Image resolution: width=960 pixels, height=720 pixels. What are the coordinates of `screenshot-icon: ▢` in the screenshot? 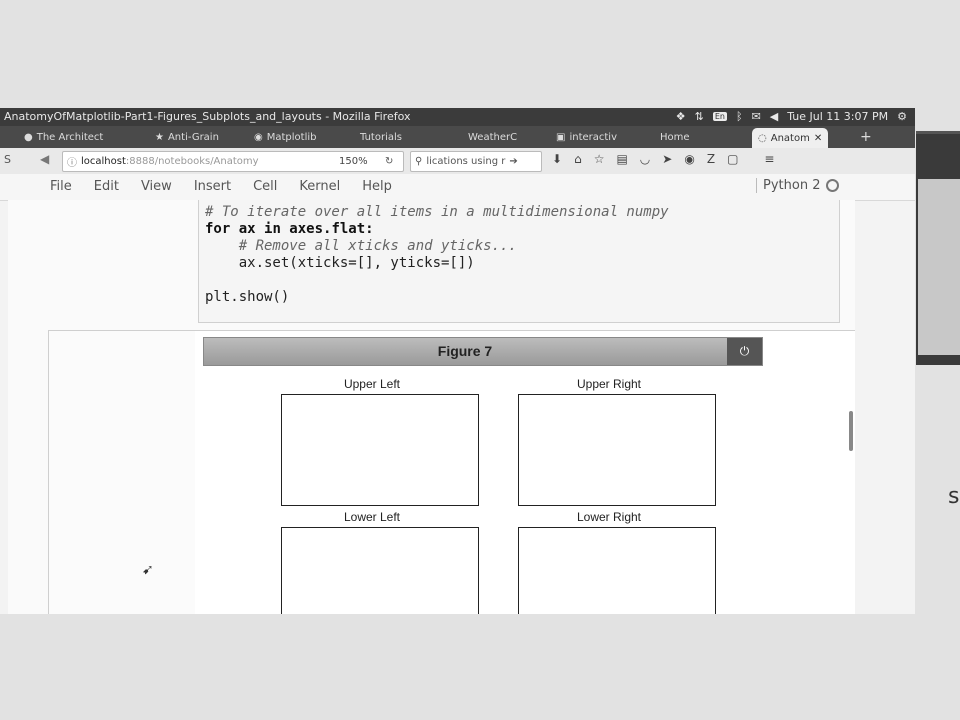 It's located at (732, 159).